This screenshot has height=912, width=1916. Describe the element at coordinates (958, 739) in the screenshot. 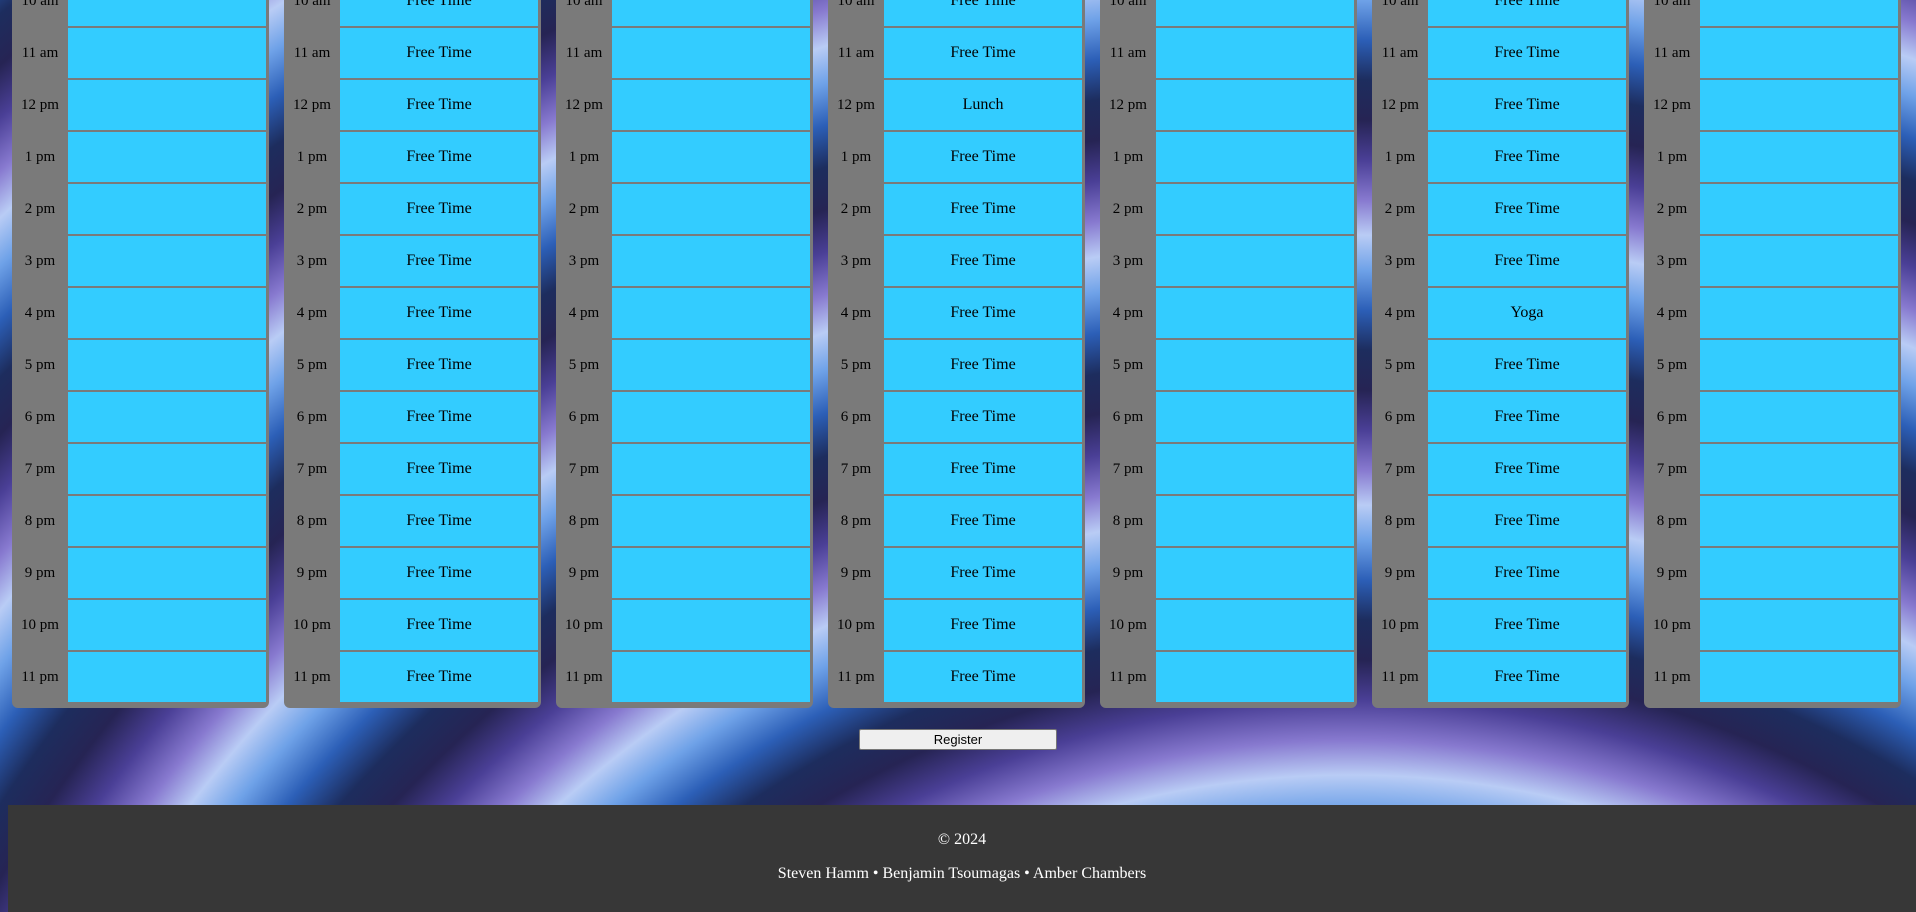

I see `register-button: Register` at that location.